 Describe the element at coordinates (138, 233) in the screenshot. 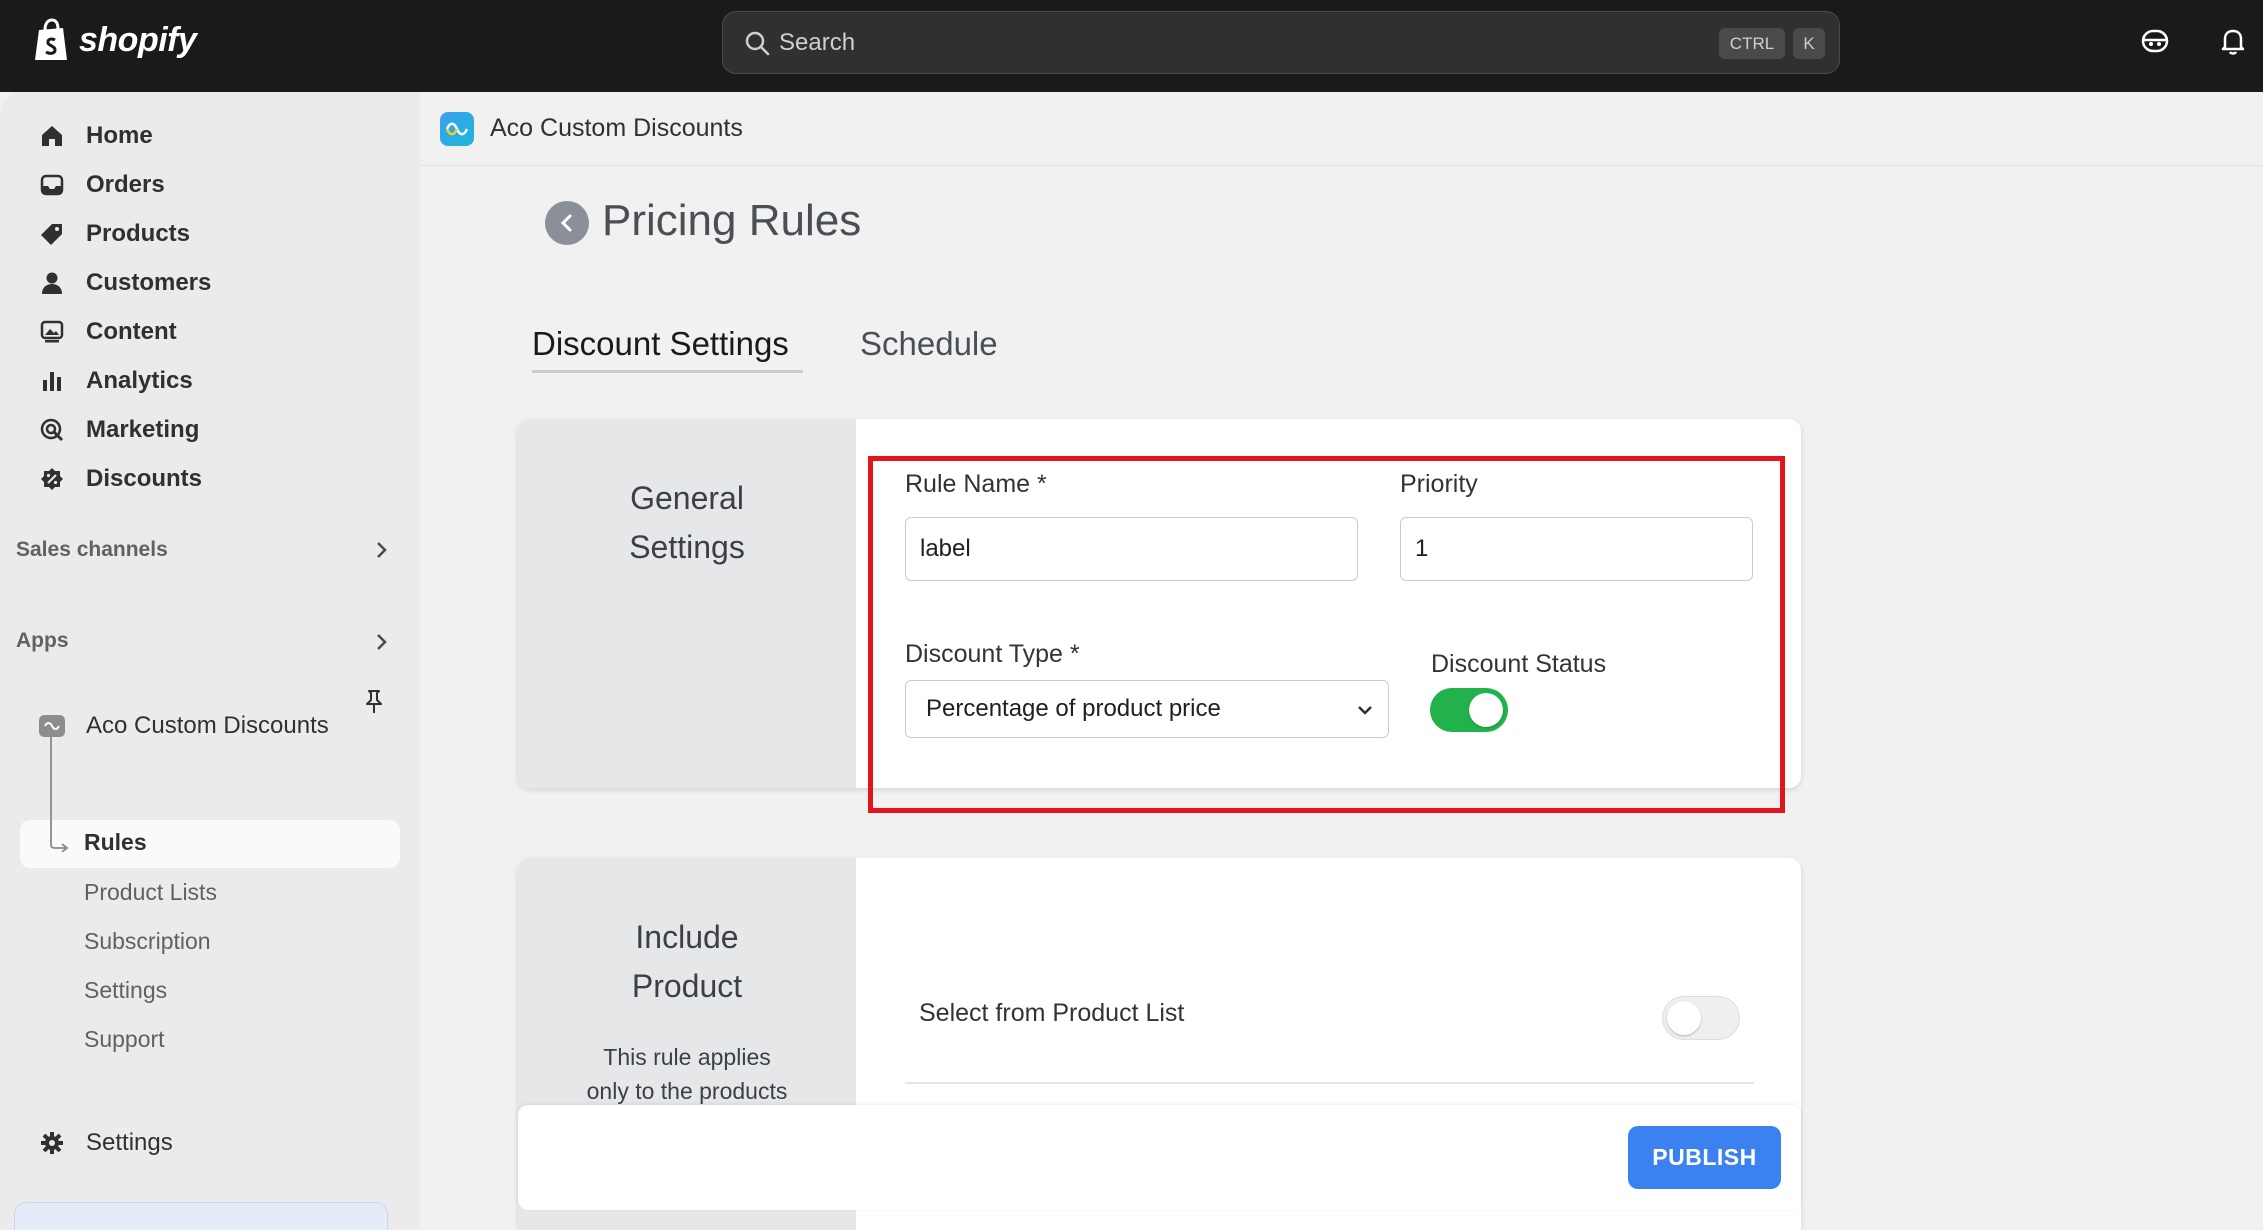

I see `sidebar-item-label: Products` at that location.